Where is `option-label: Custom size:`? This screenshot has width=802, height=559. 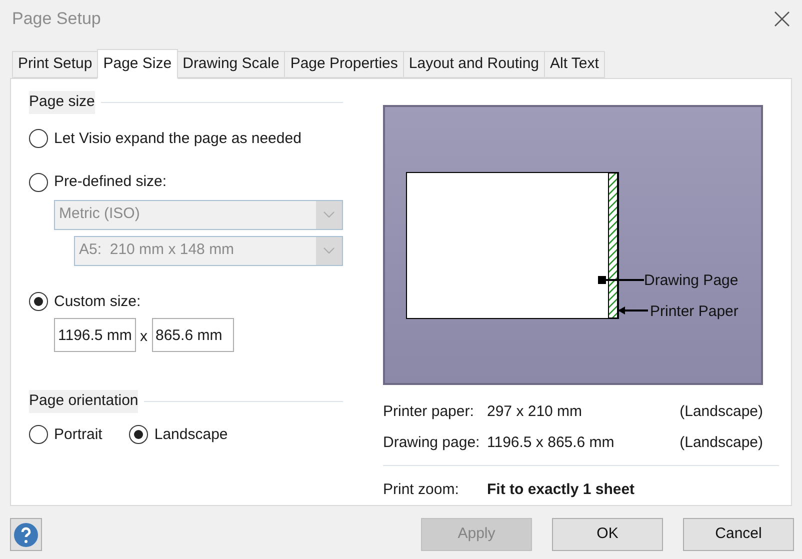 option-label: Custom size: is located at coordinates (97, 302).